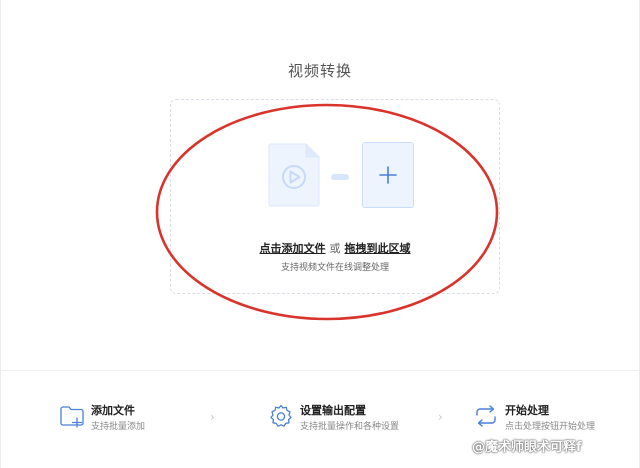  Describe the element at coordinates (293, 248) in the screenshot. I see `add-file-link: 点击添加文件` at that location.